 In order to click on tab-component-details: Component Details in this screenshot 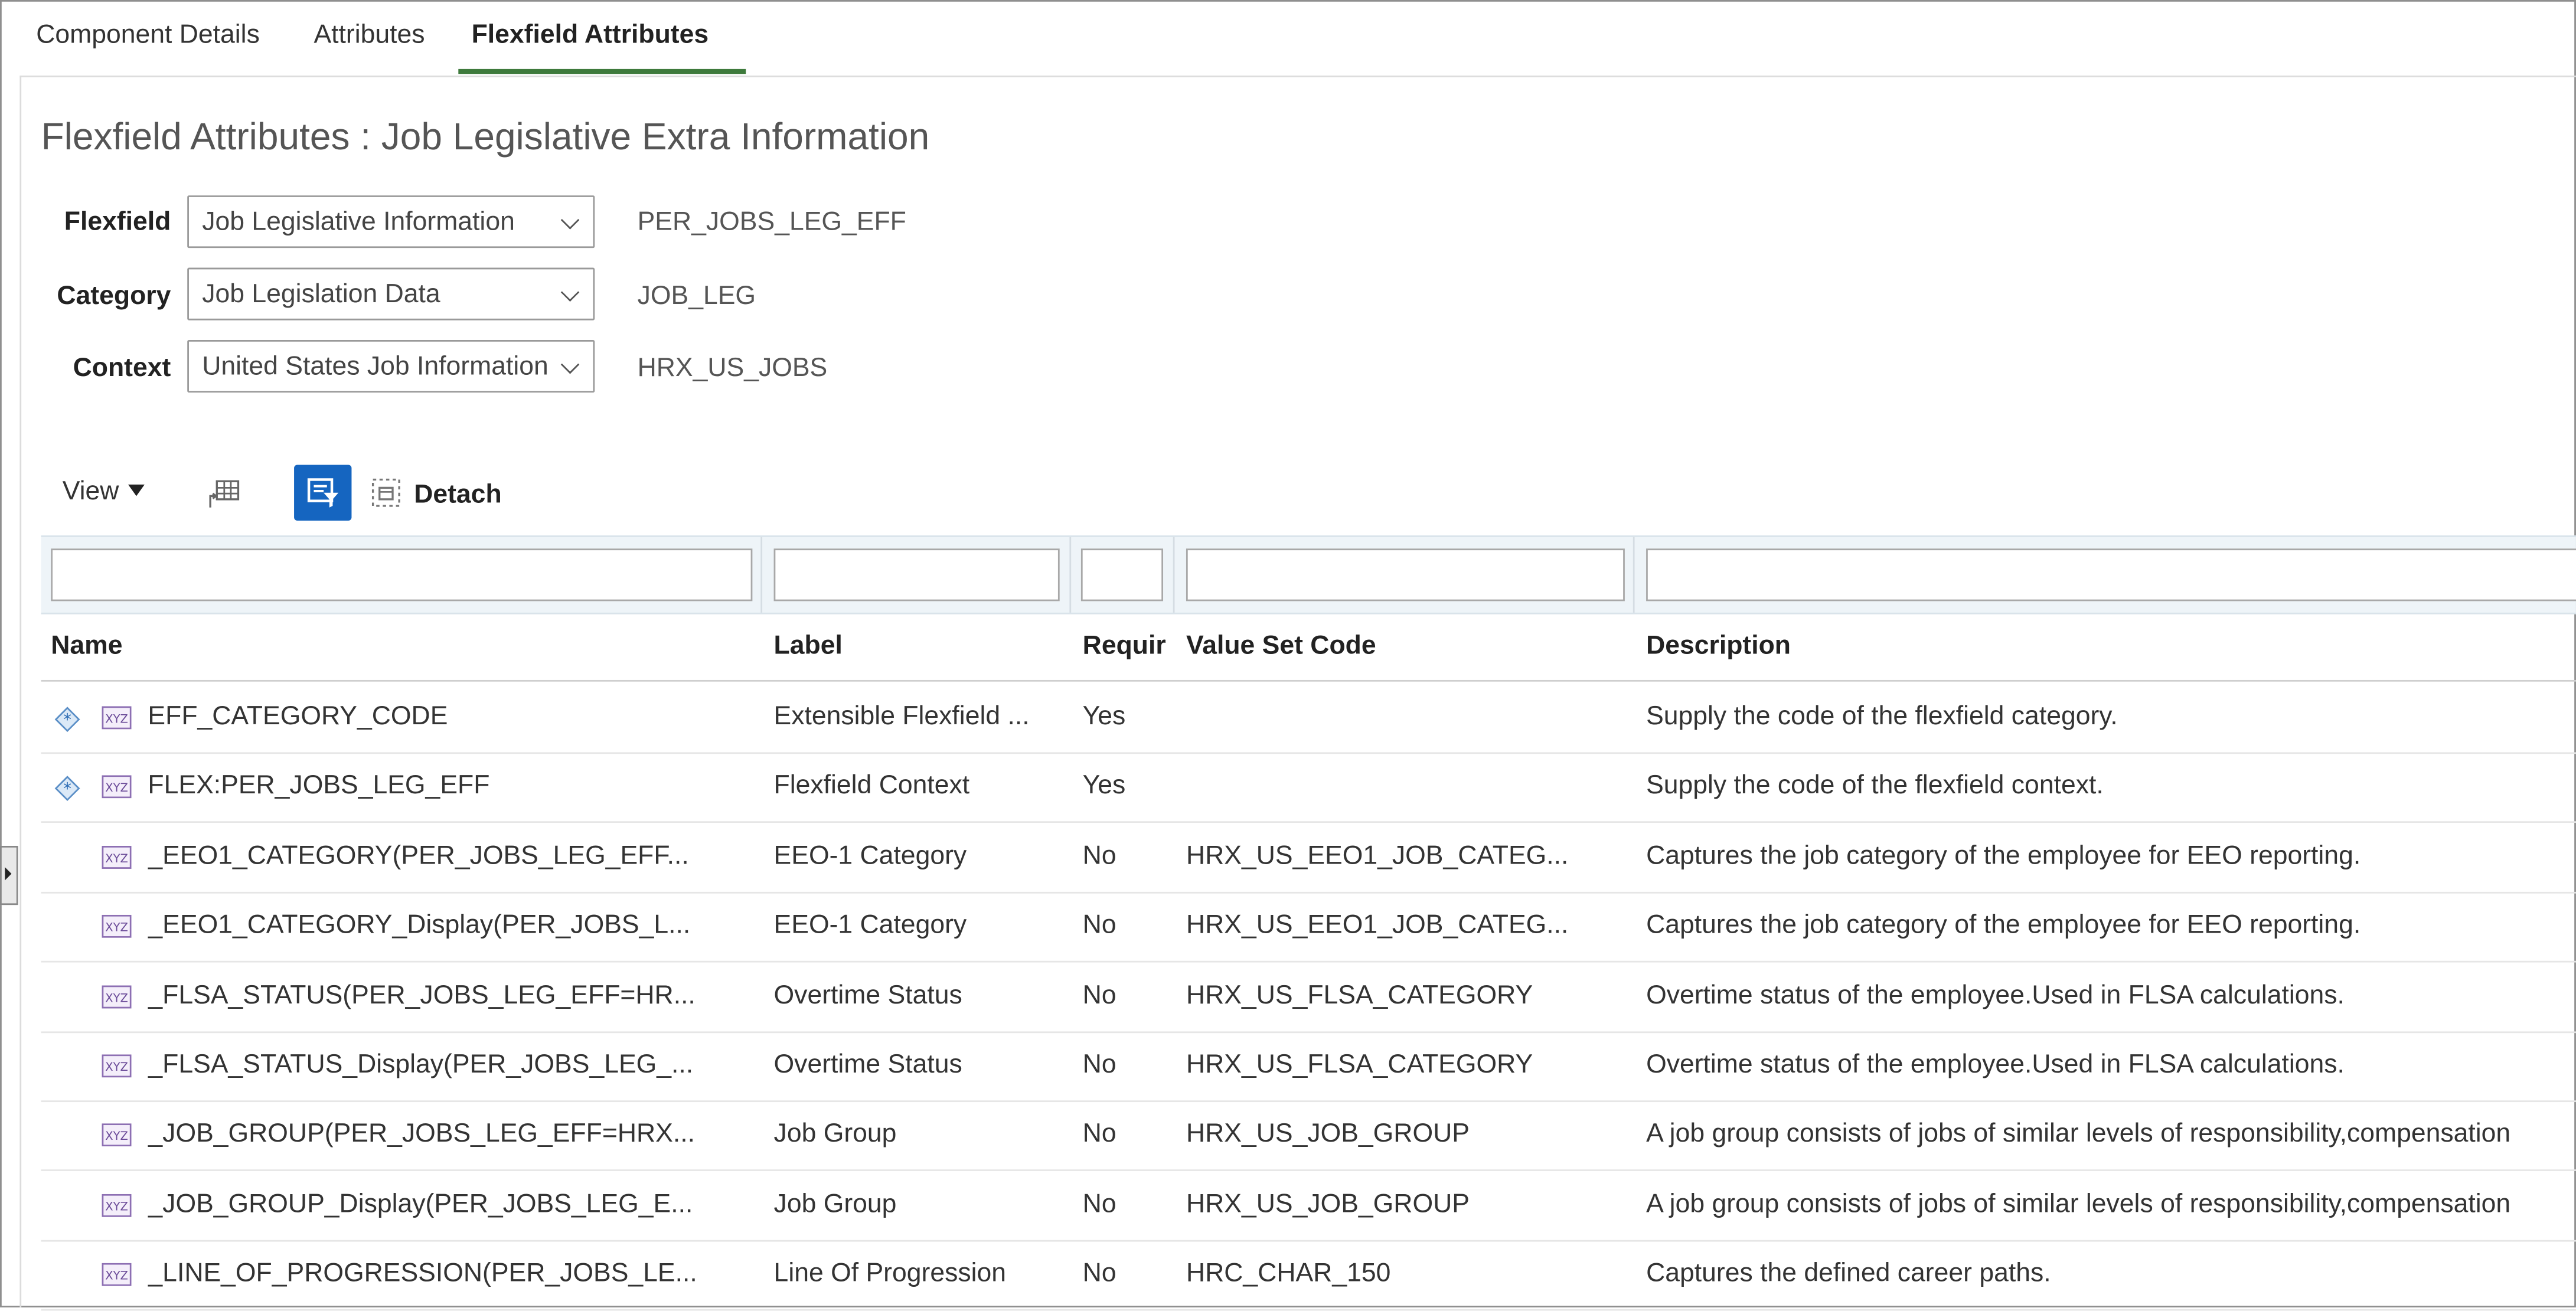, I will do `click(148, 36)`.